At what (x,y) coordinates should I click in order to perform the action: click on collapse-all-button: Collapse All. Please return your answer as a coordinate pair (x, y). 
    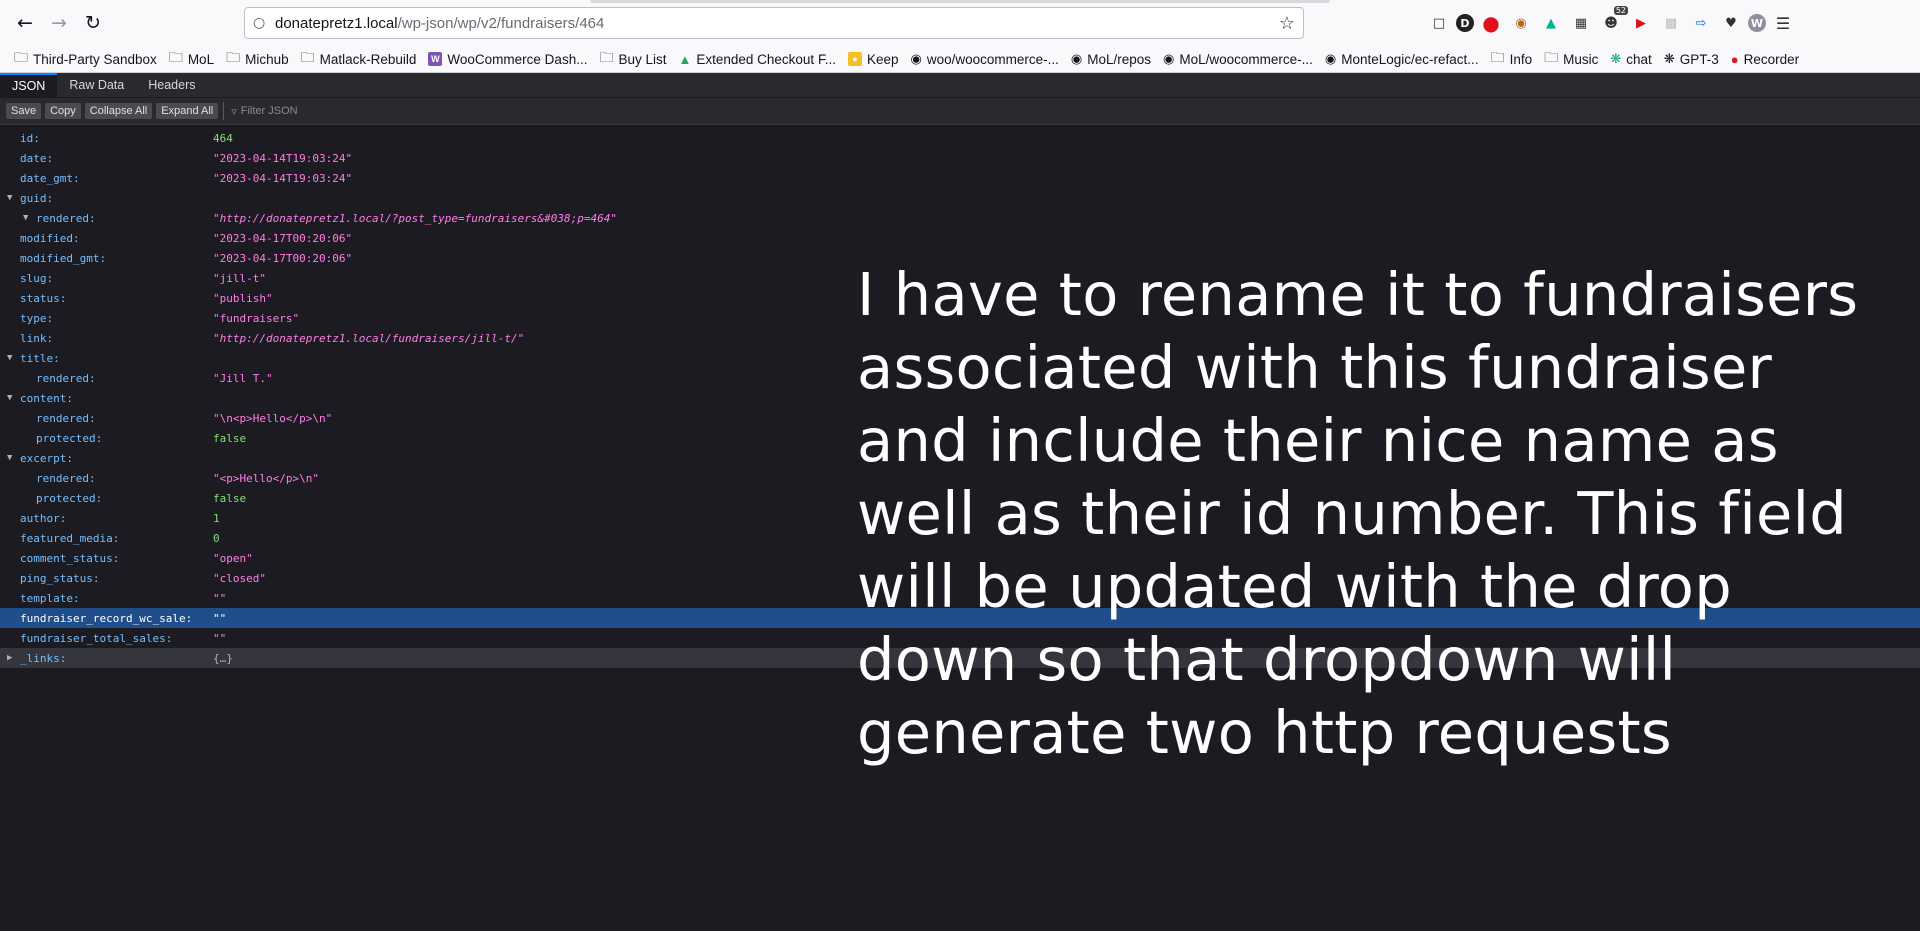
    Looking at the image, I should click on (118, 111).